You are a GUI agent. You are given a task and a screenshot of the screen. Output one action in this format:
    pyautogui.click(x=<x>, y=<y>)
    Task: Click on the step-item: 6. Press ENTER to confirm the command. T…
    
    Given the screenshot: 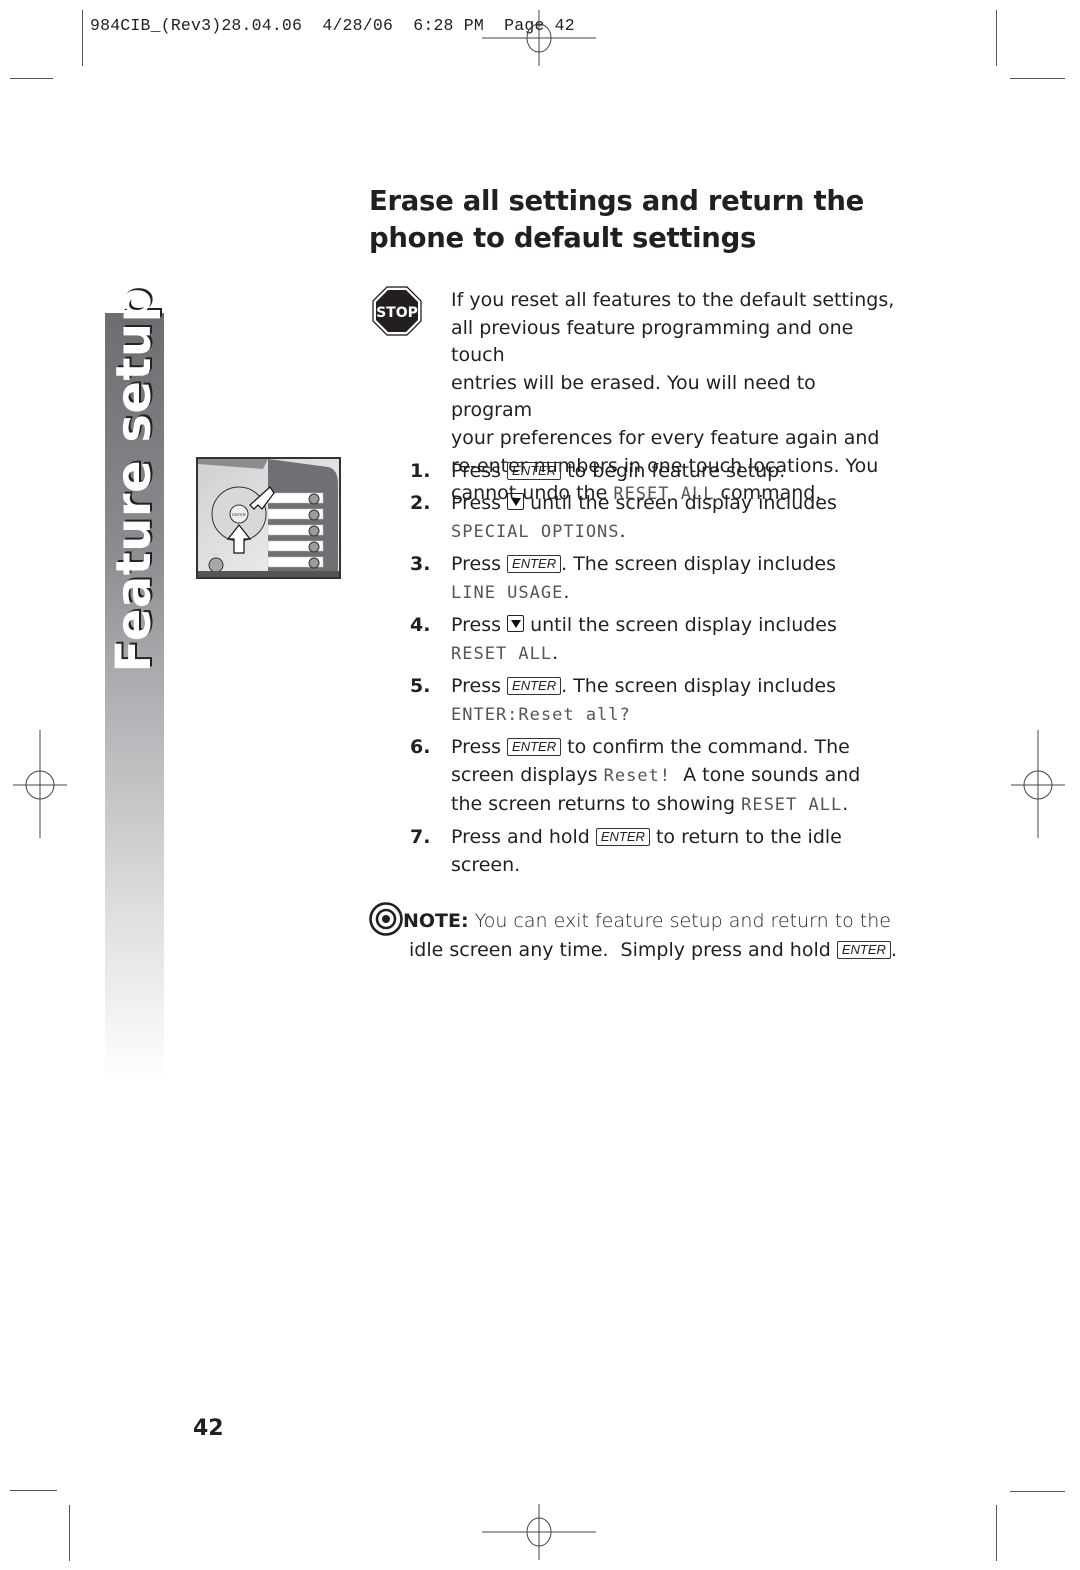 What is the action you would take?
    pyautogui.click(x=645, y=776)
    